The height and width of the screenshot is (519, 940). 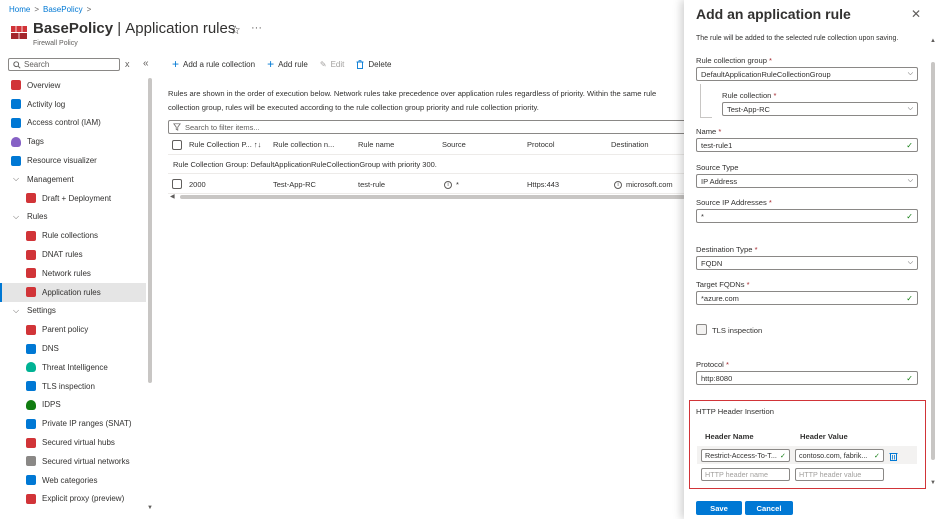 I want to click on sidebar-item-network-rules: Network rules, so click(x=73, y=273).